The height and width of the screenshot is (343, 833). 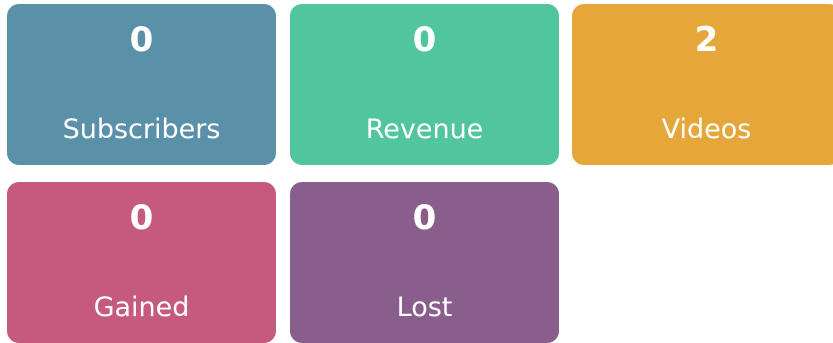 What do you see at coordinates (424, 218) in the screenshot?
I see `stat-value-lost: 0` at bounding box center [424, 218].